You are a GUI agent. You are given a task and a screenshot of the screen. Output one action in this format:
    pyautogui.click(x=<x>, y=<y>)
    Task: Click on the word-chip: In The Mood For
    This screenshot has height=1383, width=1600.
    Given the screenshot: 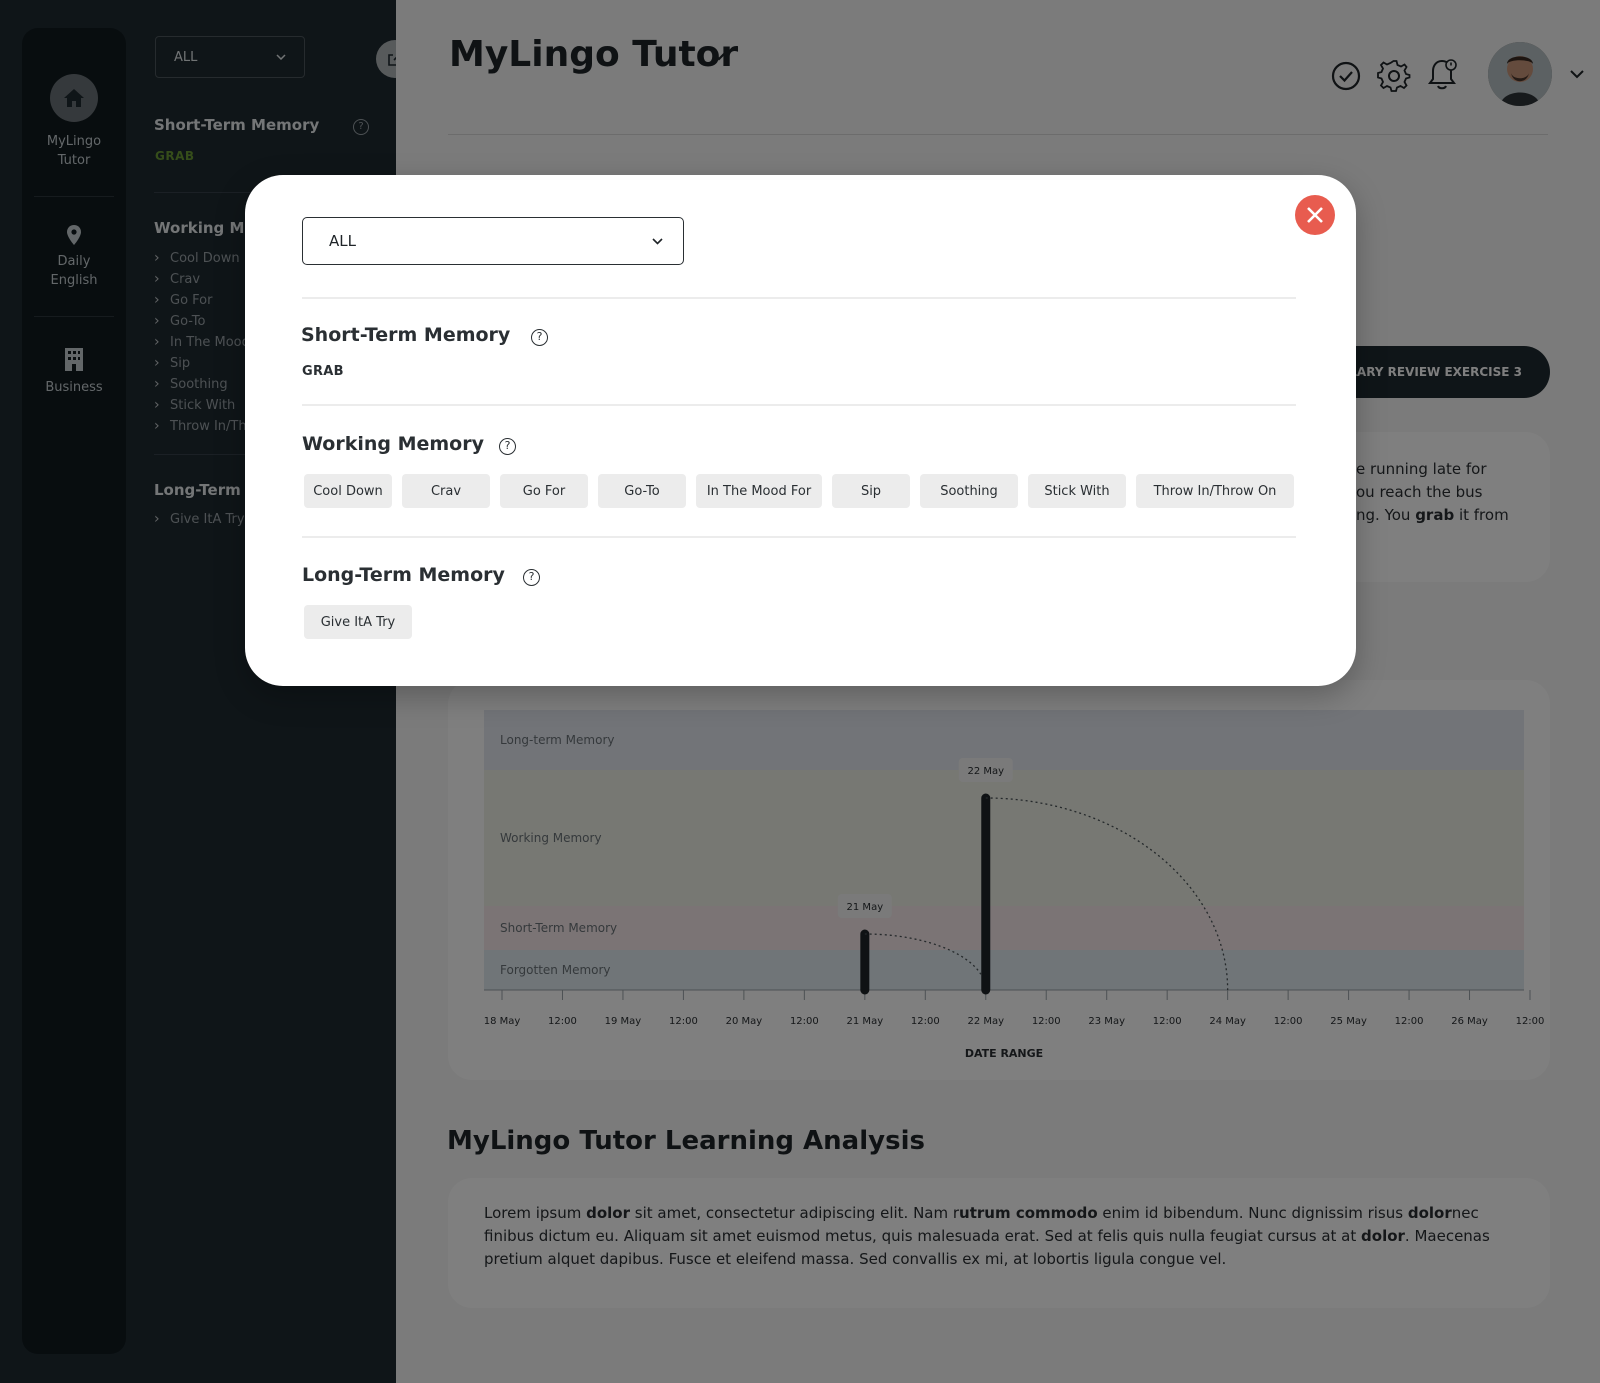 What is the action you would take?
    pyautogui.click(x=759, y=491)
    